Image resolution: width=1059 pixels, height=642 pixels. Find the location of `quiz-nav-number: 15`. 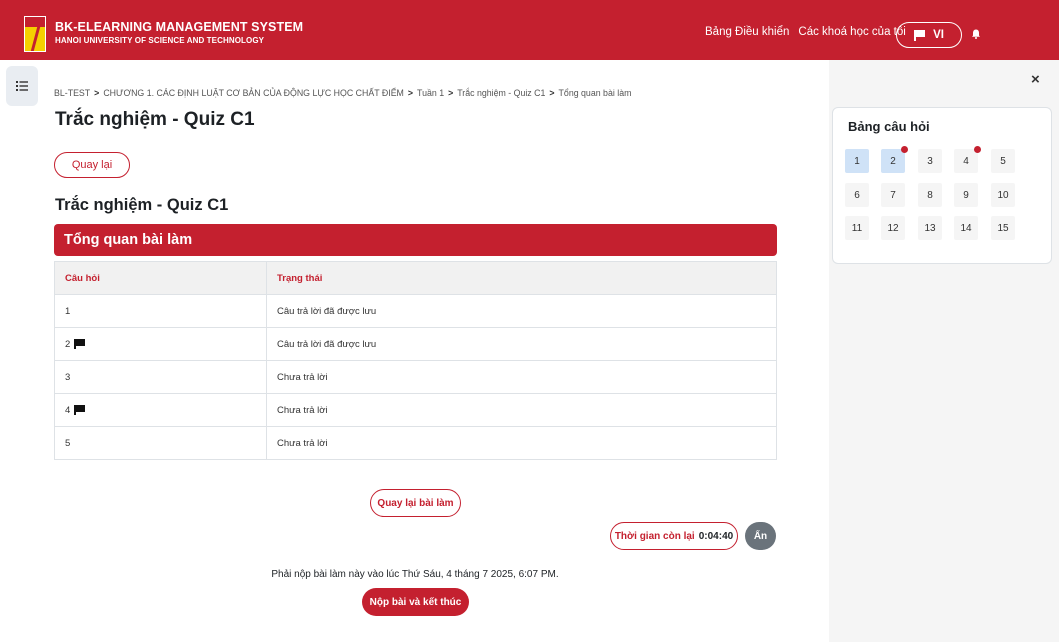

quiz-nav-number: 15 is located at coordinates (1003, 228).